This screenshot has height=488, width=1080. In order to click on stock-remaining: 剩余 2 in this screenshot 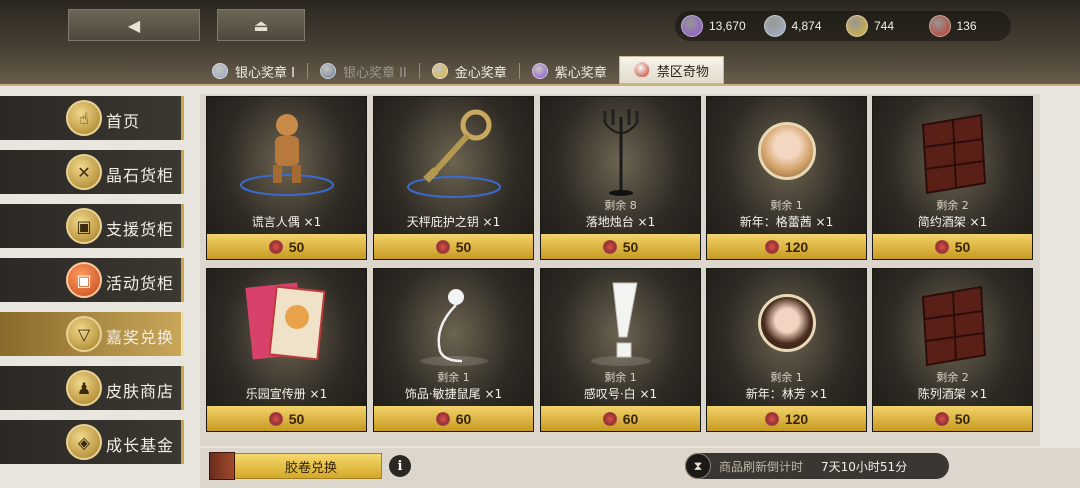, I will do `click(952, 205)`.